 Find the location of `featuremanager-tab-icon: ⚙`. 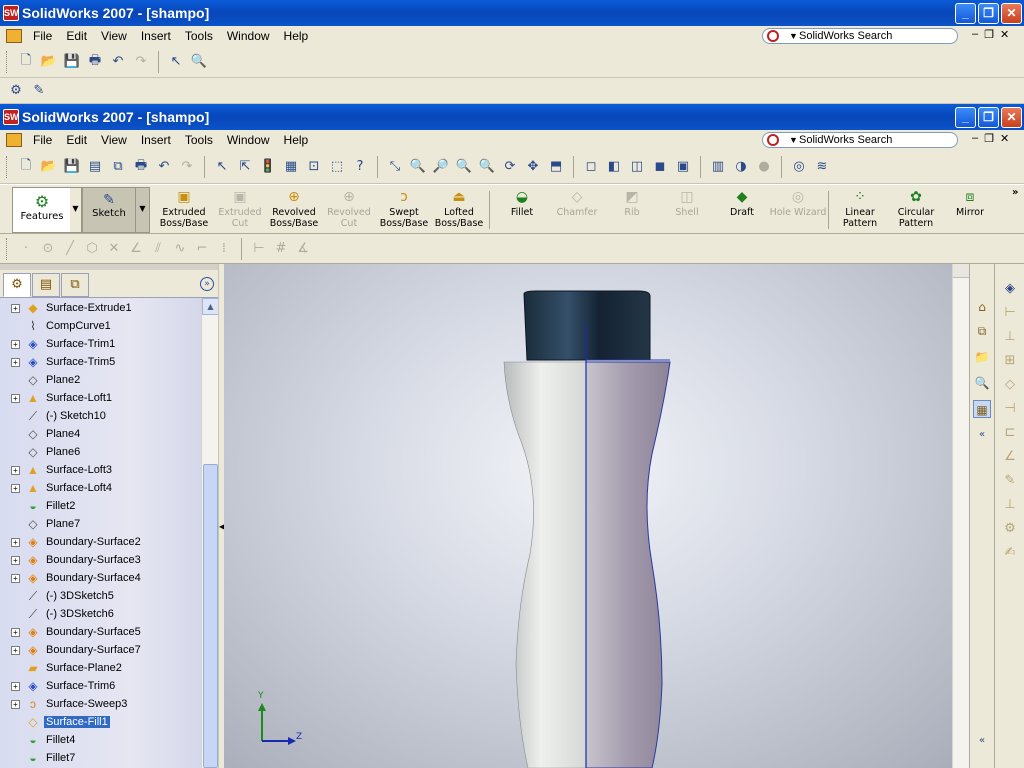

featuremanager-tab-icon: ⚙ is located at coordinates (17, 285).